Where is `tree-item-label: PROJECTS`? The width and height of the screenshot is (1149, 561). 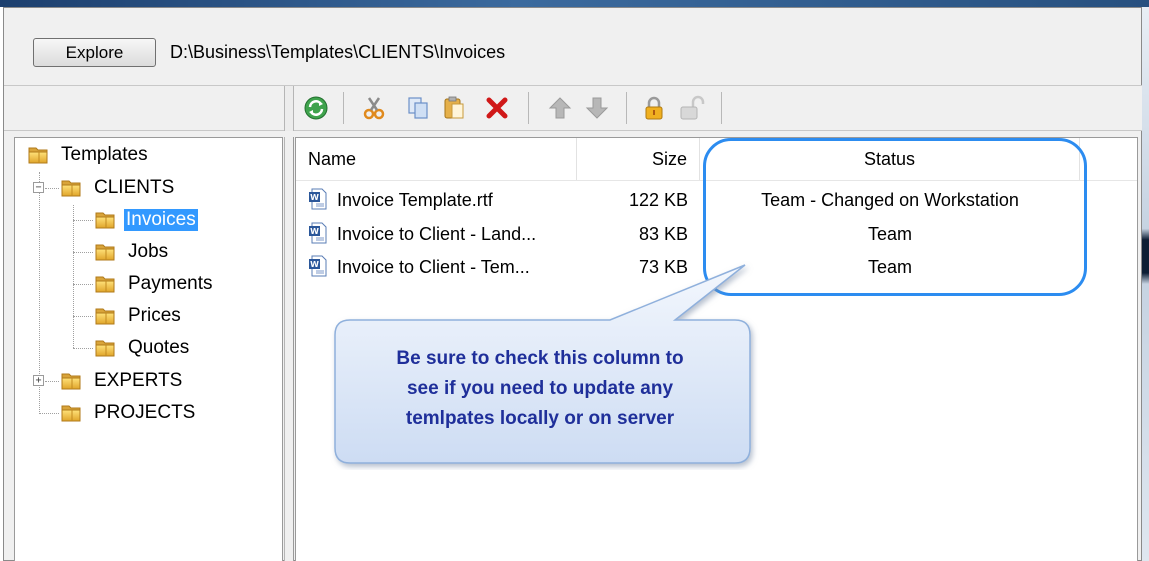
tree-item-label: PROJECTS is located at coordinates (145, 412).